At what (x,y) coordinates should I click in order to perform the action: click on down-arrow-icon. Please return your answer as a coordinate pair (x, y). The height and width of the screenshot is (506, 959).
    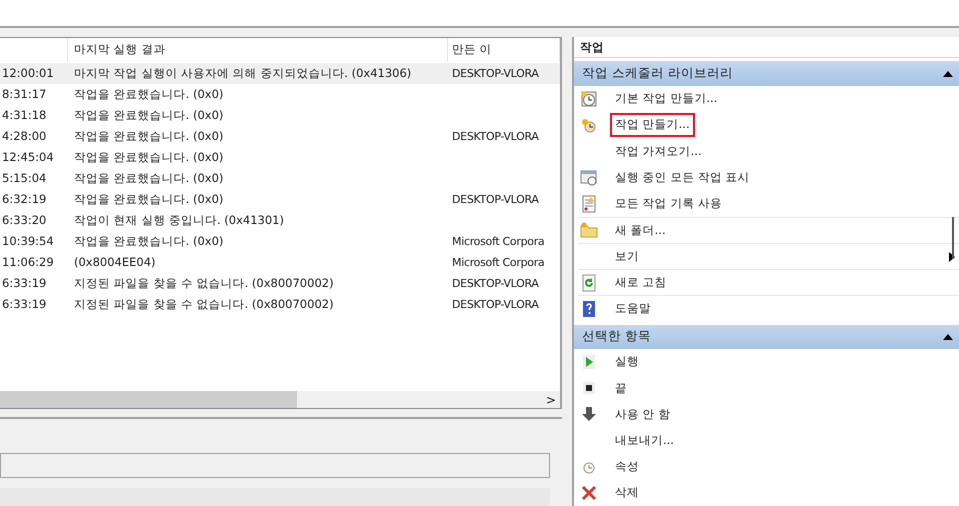
    Looking at the image, I should click on (589, 414).